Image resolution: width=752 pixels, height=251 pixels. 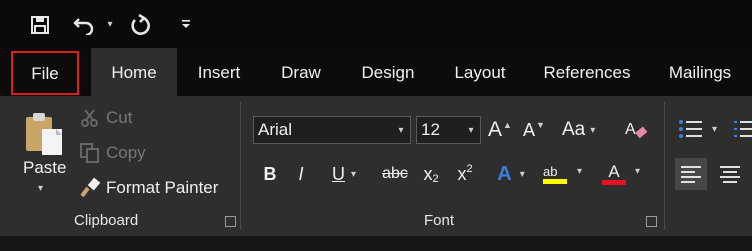 I want to click on underline-button: U ▾, so click(x=344, y=174).